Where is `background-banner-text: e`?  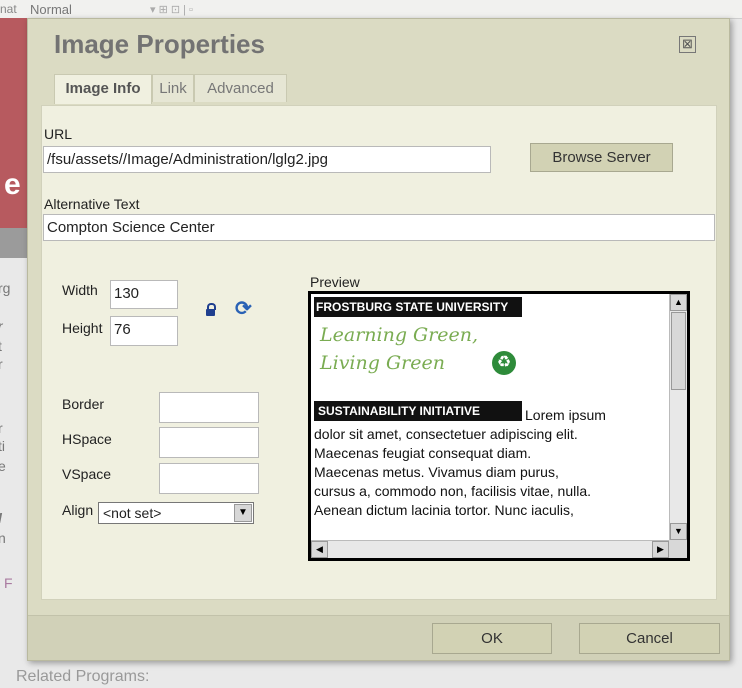
background-banner-text: e is located at coordinates (12, 184).